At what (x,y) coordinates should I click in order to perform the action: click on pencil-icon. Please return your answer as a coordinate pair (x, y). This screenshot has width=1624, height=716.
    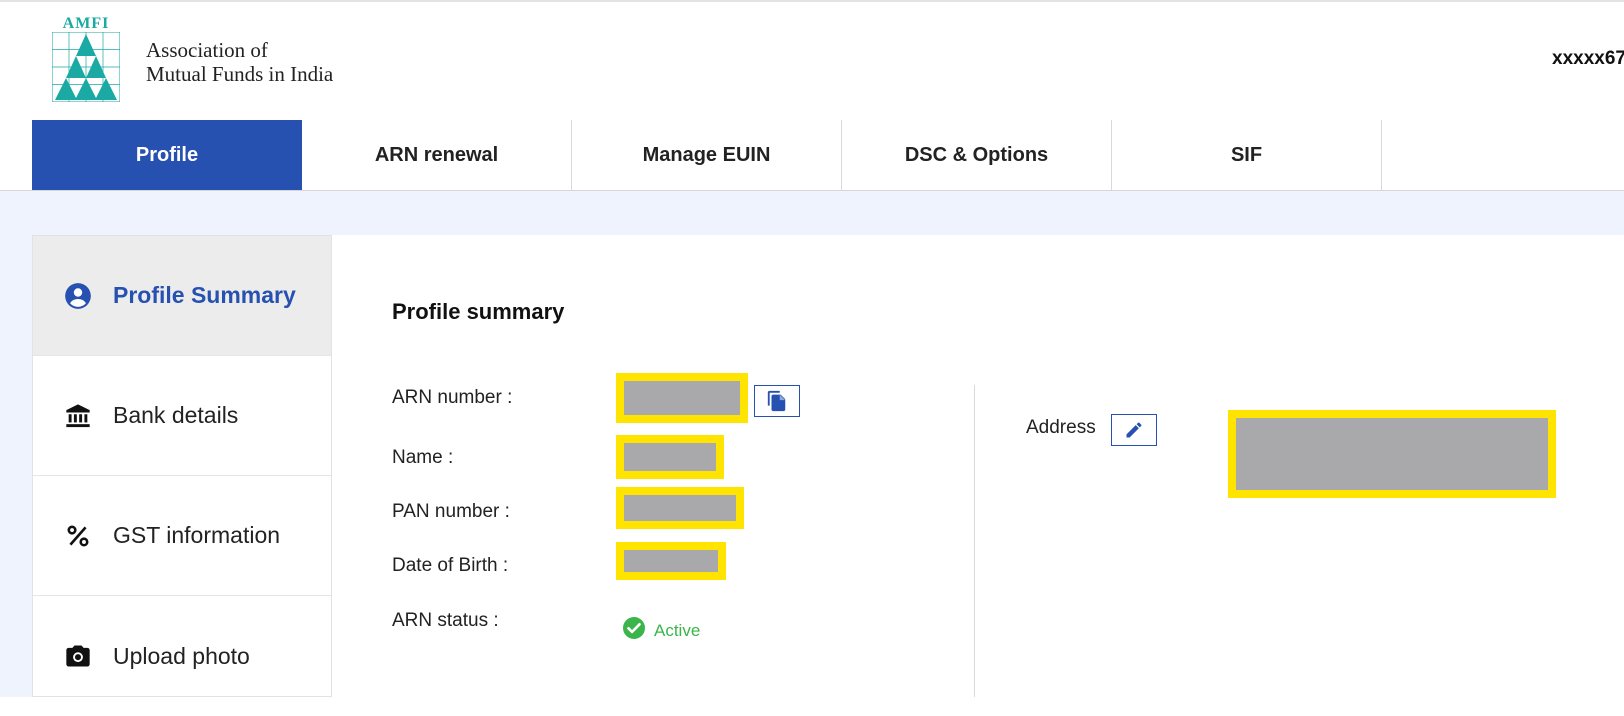
    Looking at the image, I should click on (1134, 430).